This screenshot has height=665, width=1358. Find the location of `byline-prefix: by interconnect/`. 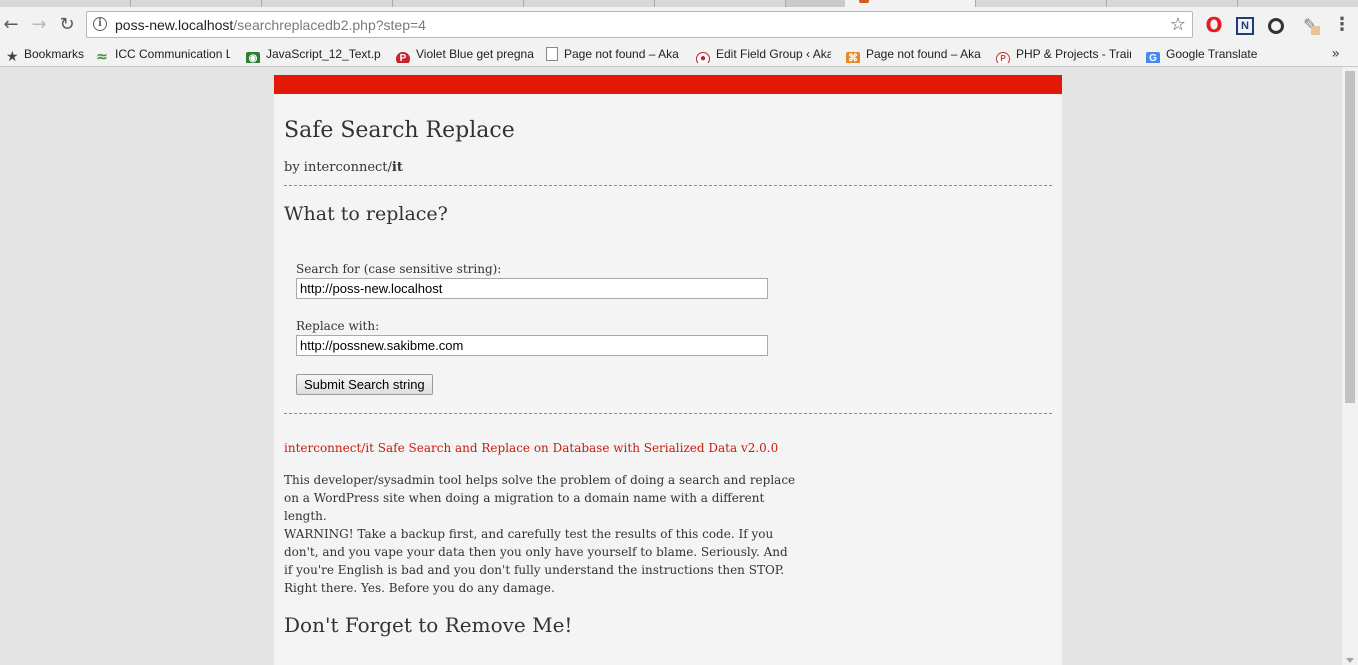

byline-prefix: by interconnect/ is located at coordinates (338, 167).